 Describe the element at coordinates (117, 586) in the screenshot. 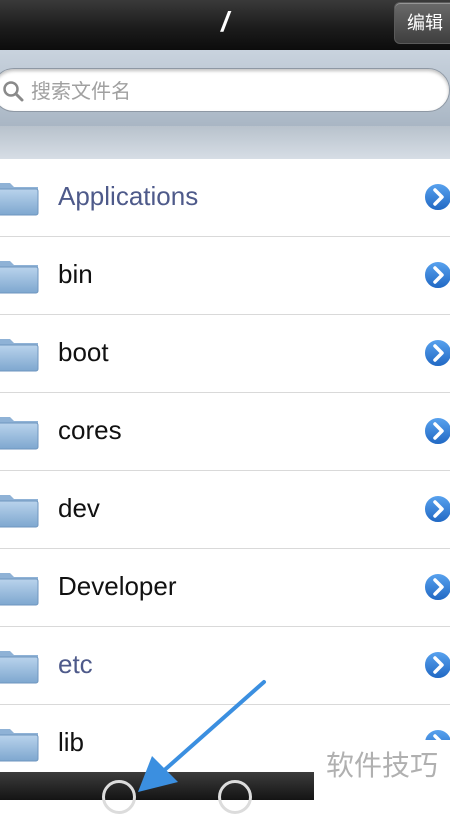

I see `file-name: Developer` at that location.